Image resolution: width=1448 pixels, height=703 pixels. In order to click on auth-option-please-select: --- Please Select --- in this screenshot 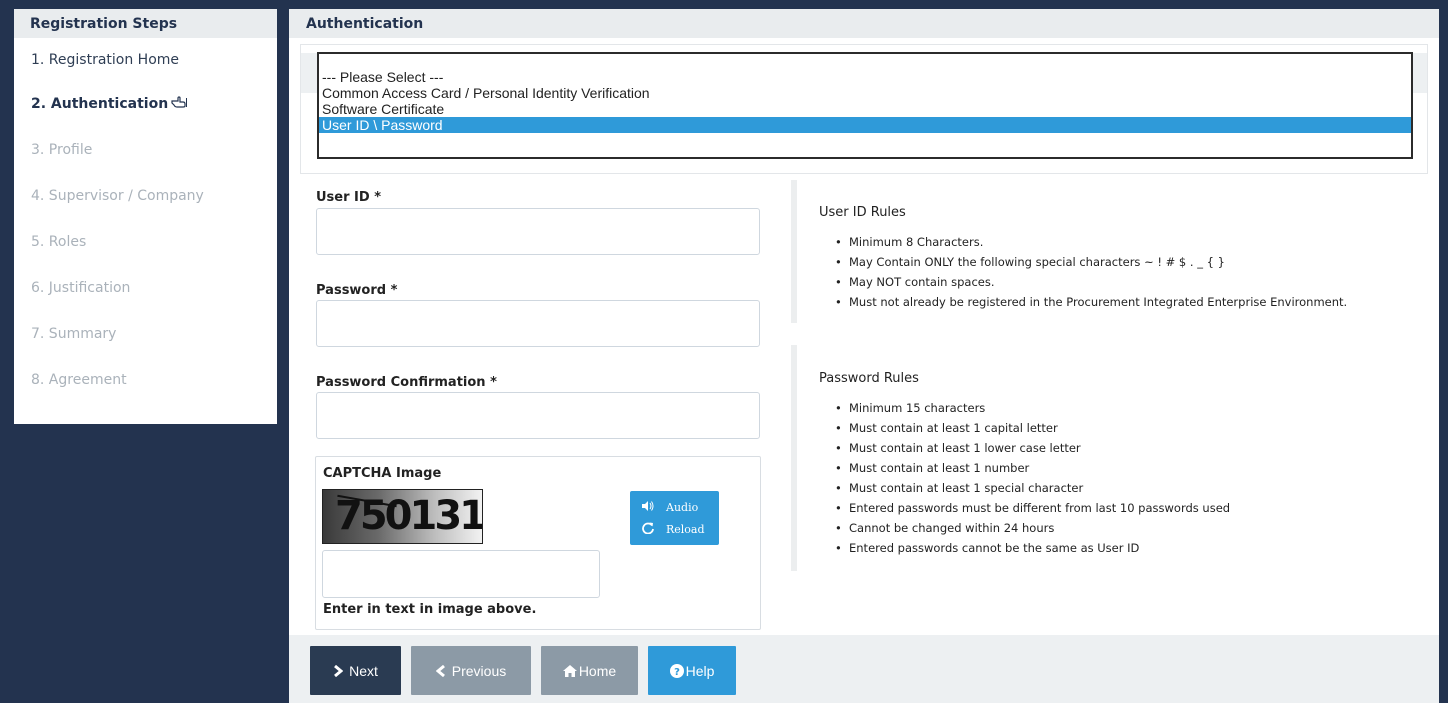, I will do `click(865, 77)`.